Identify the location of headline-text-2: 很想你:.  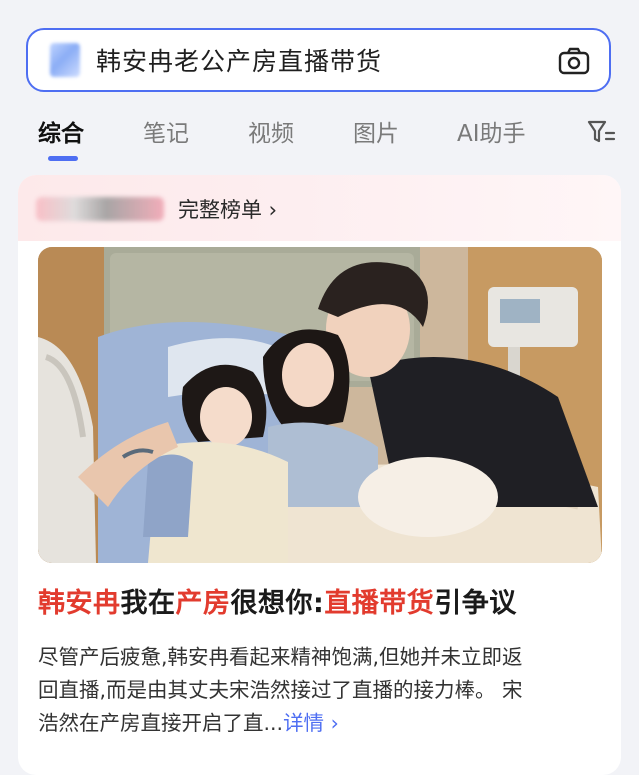
(277, 603).